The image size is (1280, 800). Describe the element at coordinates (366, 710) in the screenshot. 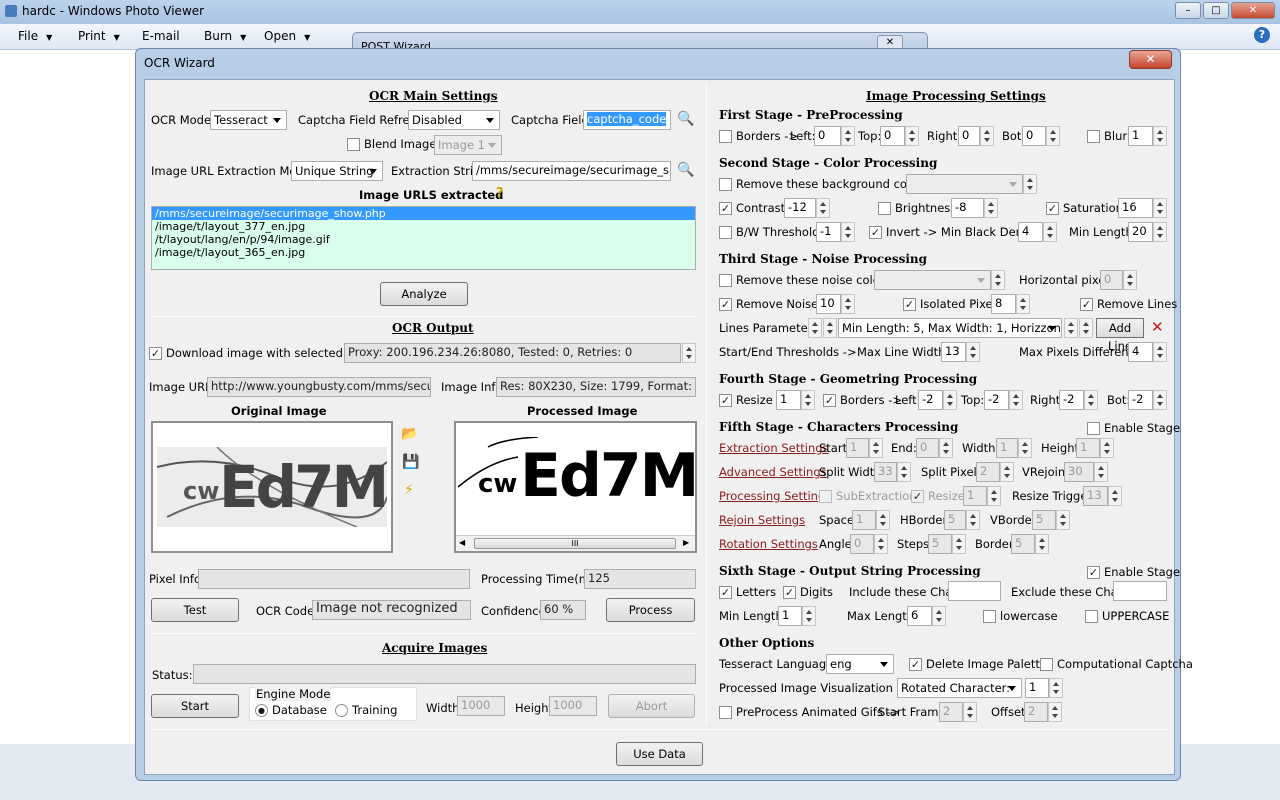

I see `training-radio: Training` at that location.